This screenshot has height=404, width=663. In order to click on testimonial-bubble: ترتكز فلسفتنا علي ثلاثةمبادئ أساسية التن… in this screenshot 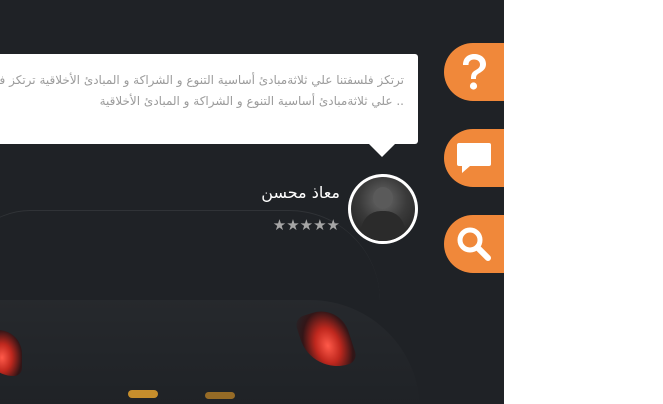, I will do `click(209, 99)`.